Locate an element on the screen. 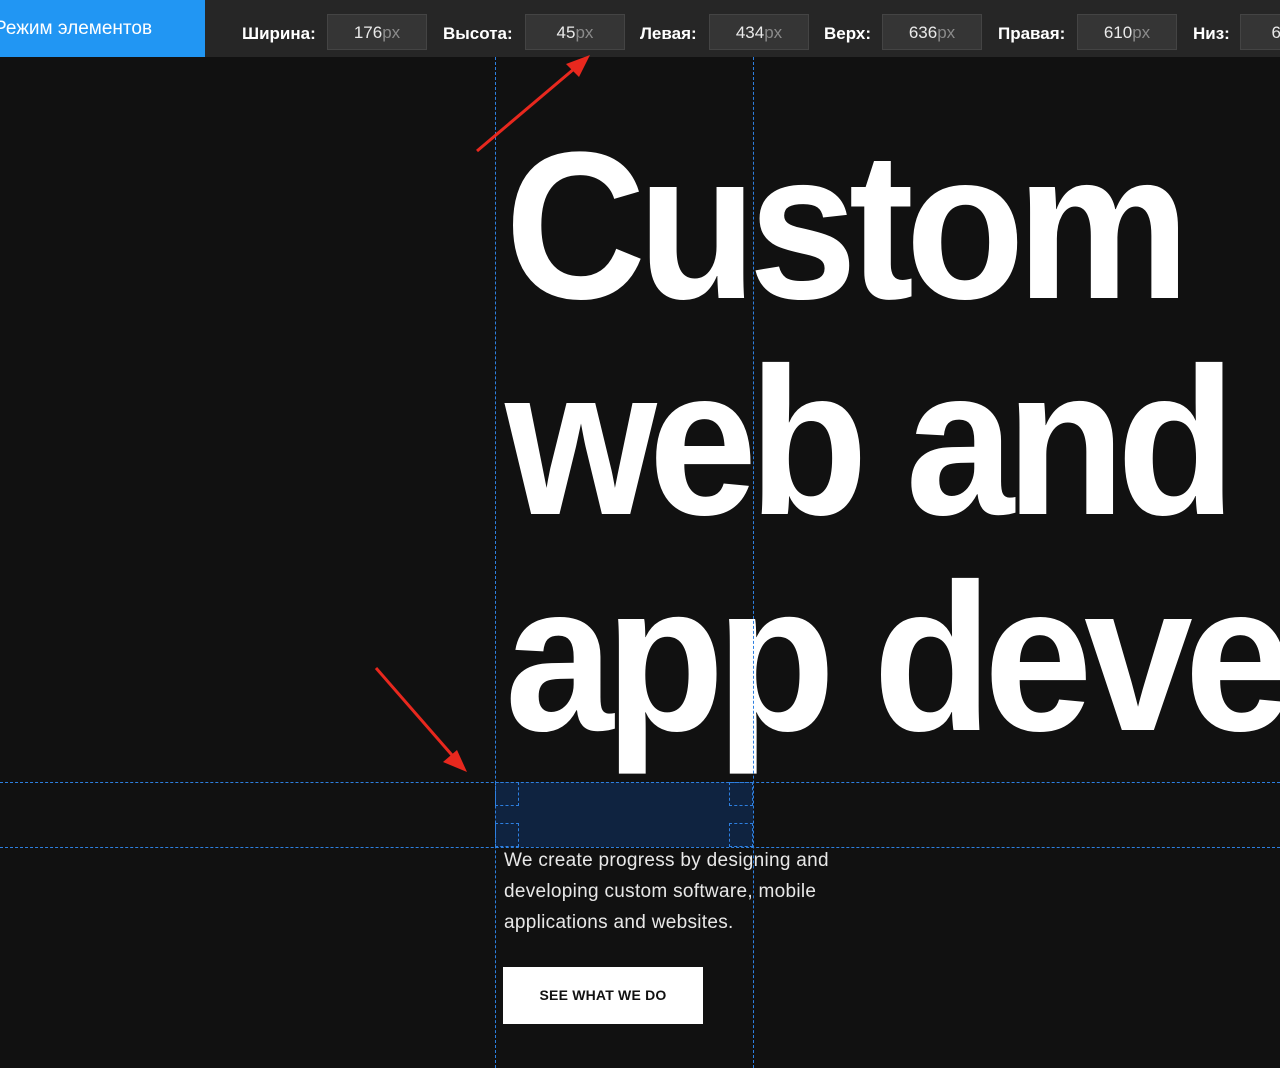 This screenshot has height=1068, width=1280. right-label: Правая: is located at coordinates (1032, 33).